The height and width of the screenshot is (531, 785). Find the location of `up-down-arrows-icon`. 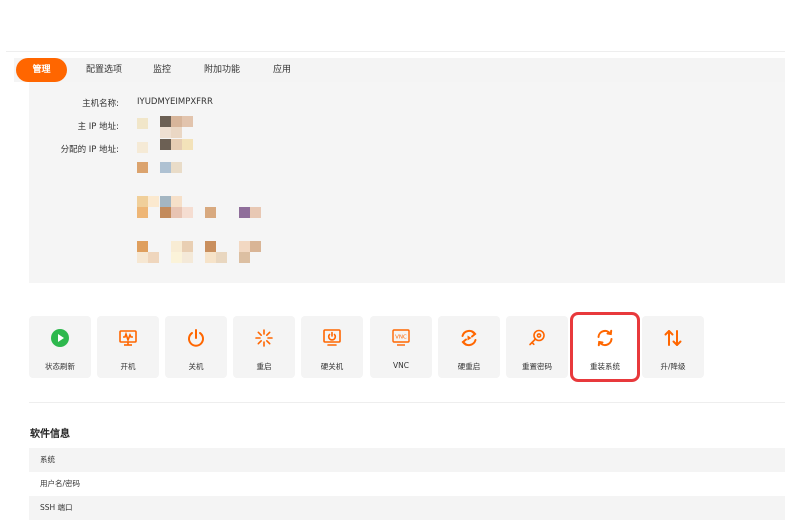

up-down-arrows-icon is located at coordinates (673, 338).